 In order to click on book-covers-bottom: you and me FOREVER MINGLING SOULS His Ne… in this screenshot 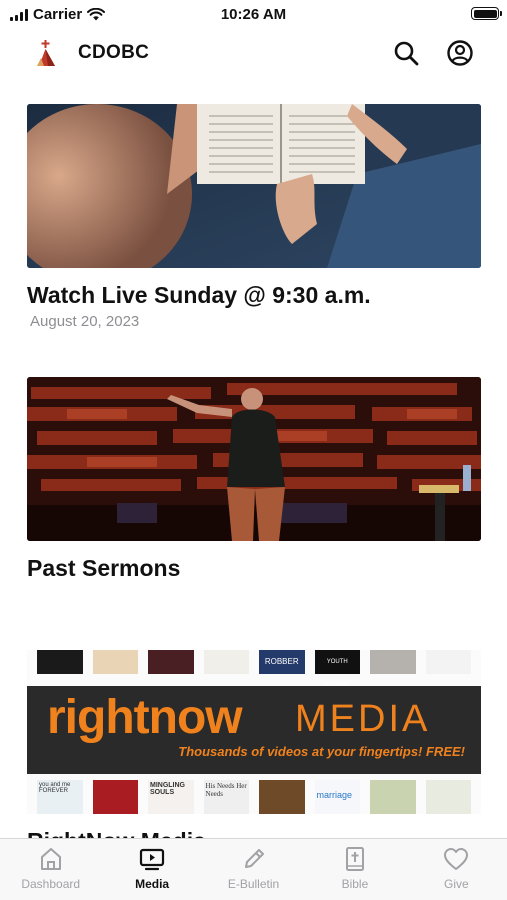, I will do `click(254, 797)`.